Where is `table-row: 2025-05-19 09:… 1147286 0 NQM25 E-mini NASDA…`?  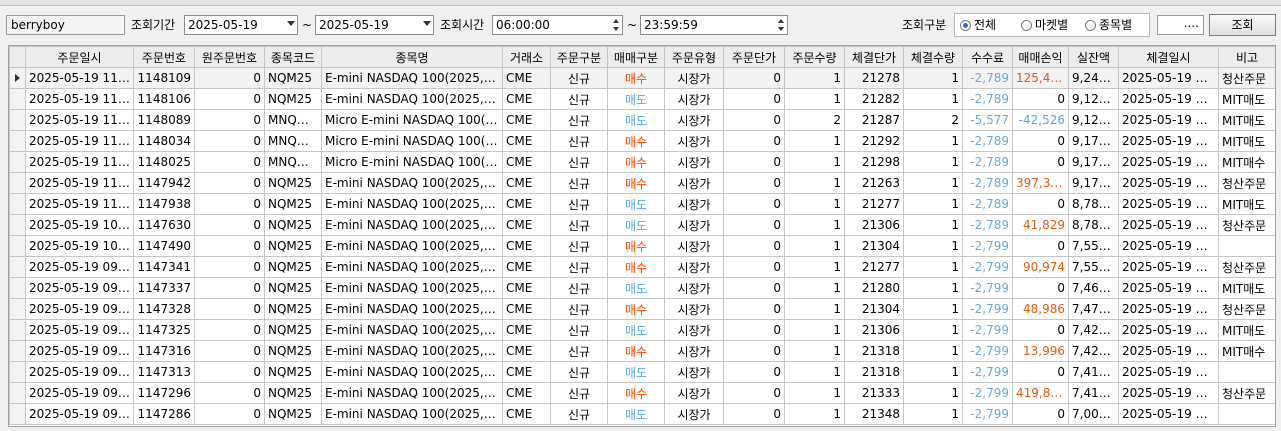 table-row: 2025-05-19 09:… 1147286 0 NQM25 E-mini NASDA… is located at coordinates (642, 414).